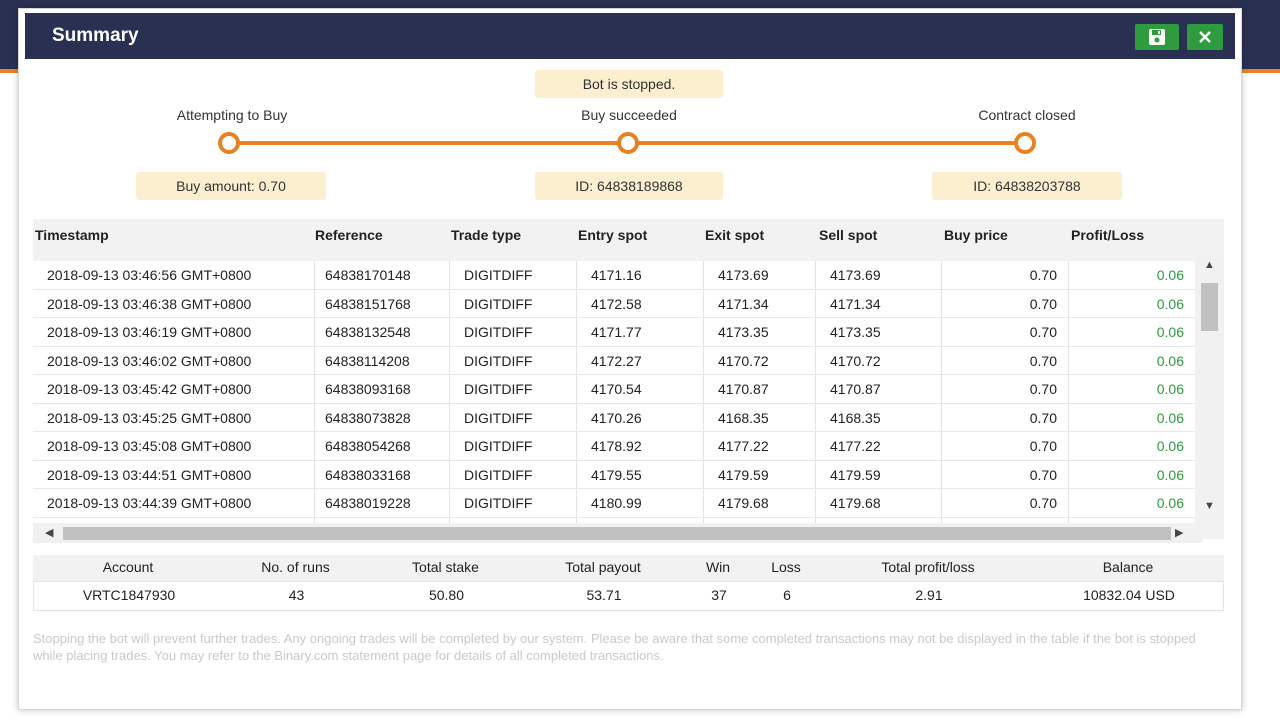 The image size is (1280, 720). Describe the element at coordinates (855, 503) in the screenshot. I see `cell-sell-spot: 4179.68` at that location.